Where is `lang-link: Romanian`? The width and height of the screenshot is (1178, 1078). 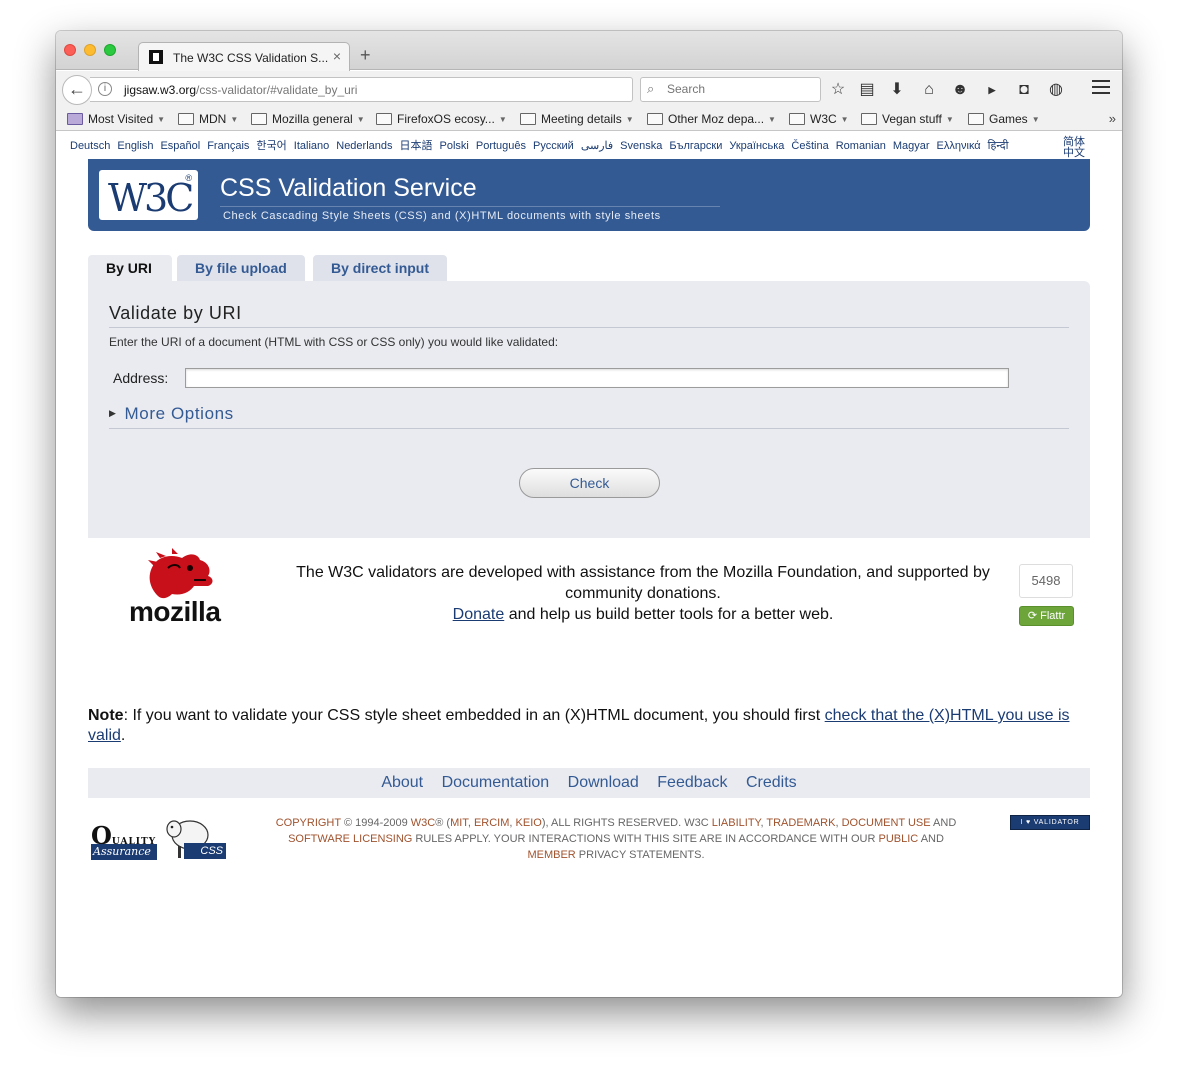
lang-link: Romanian is located at coordinates (861, 146).